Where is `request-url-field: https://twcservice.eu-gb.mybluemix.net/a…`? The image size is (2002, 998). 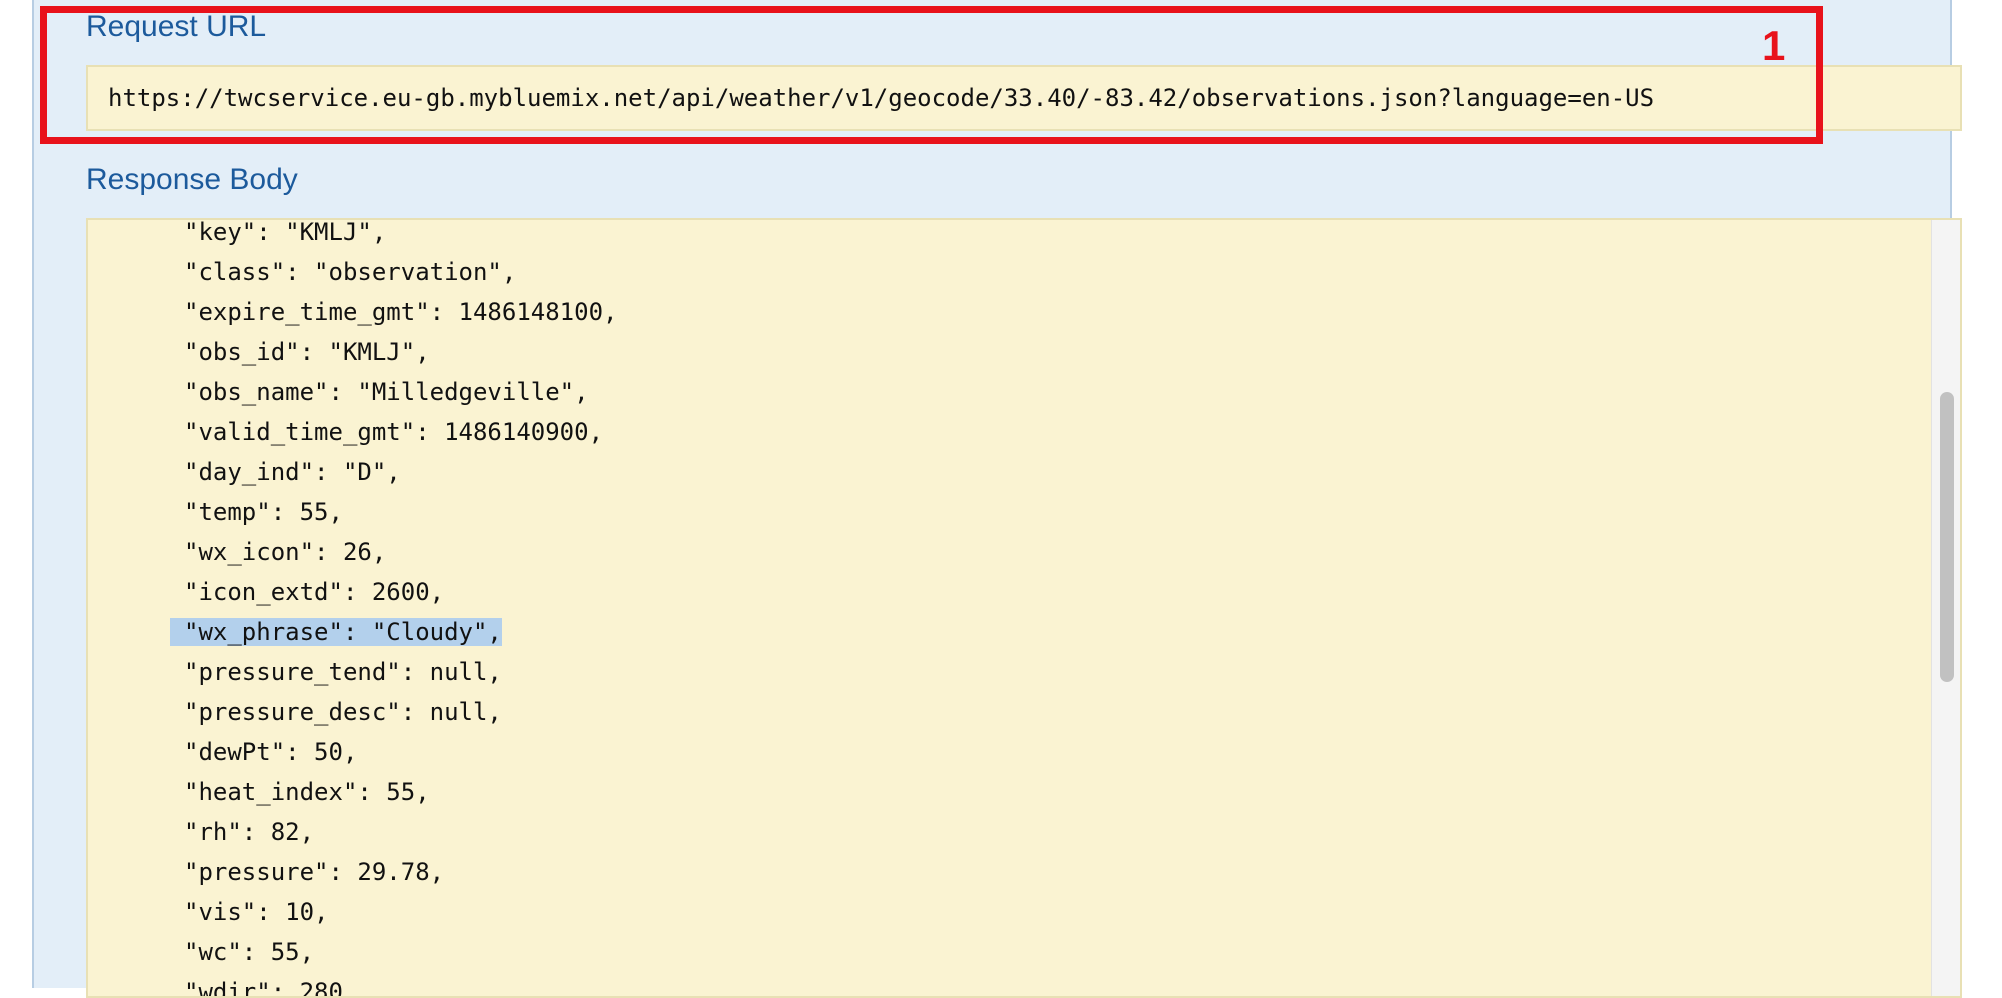 request-url-field: https://twcservice.eu-gb.mybluemix.net/a… is located at coordinates (1024, 98).